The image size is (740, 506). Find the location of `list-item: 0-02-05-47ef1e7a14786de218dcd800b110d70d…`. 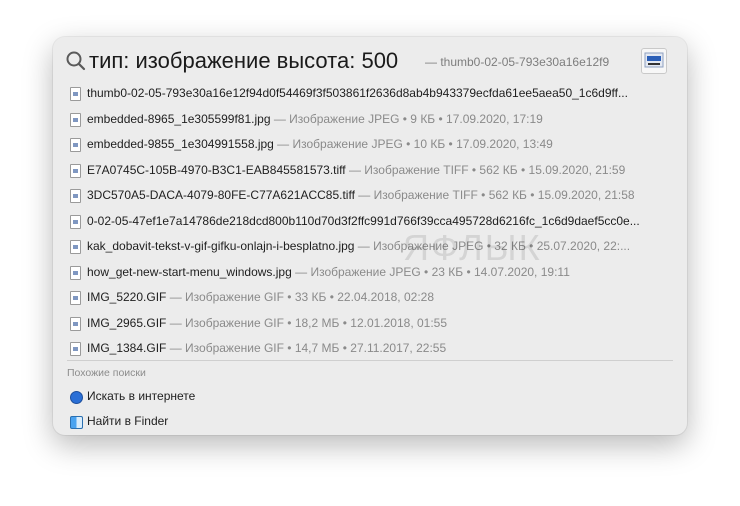

list-item: 0-02-05-47ef1e7a14786de218dcd800b110d70d… is located at coordinates (370, 222).